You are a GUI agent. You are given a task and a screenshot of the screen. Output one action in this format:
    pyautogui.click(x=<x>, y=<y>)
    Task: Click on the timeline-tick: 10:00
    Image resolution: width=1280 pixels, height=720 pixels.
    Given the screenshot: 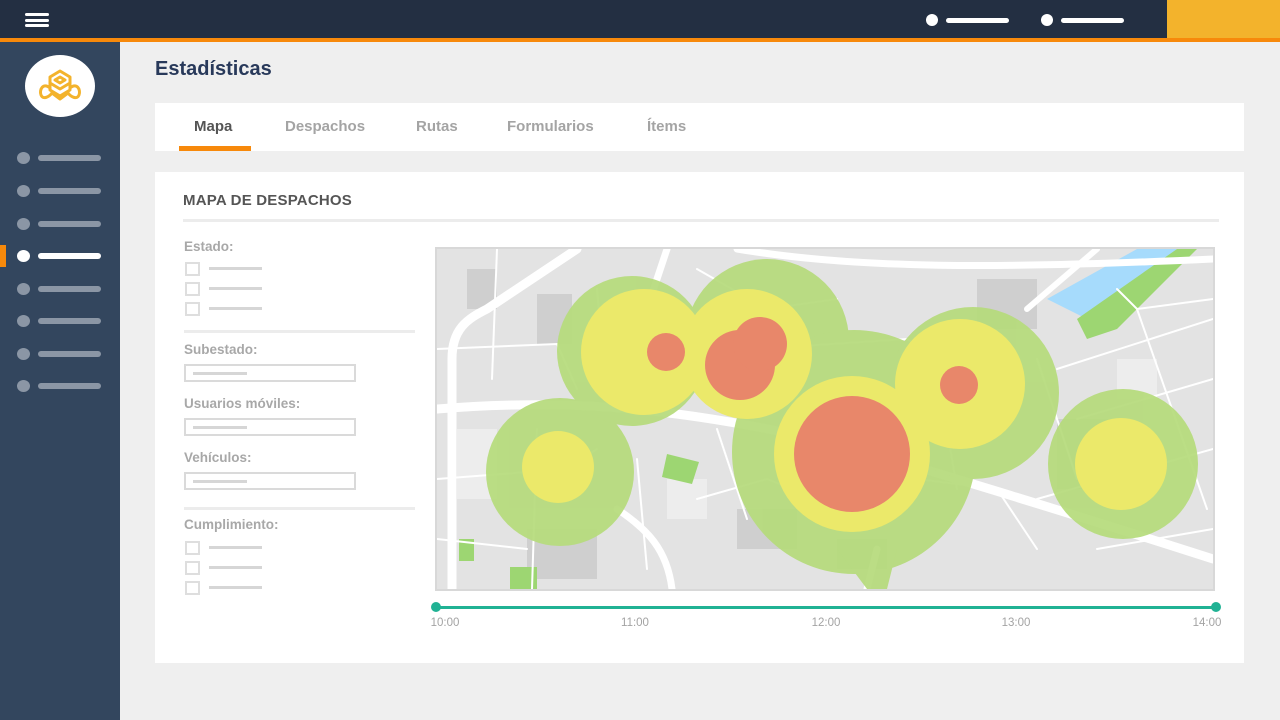 What is the action you would take?
    pyautogui.click(x=445, y=623)
    